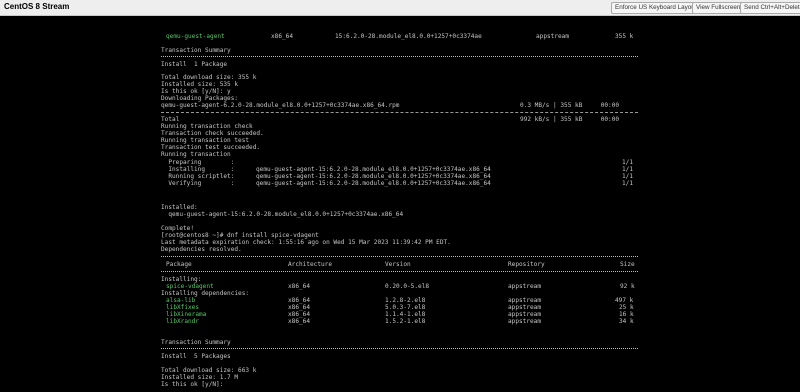 The image size is (800, 392). I want to click on download-size-1: Total download size: 355 k, so click(209, 77).